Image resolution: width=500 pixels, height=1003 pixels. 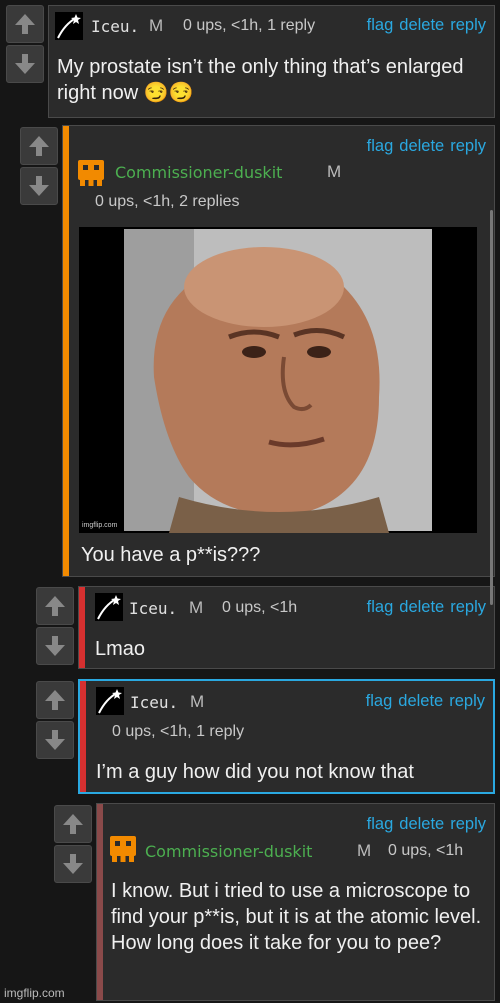 What do you see at coordinates (286, 627) in the screenshot?
I see `comment-body: Iceu. M 0 ups, <1h flag delete reply Lmao` at bounding box center [286, 627].